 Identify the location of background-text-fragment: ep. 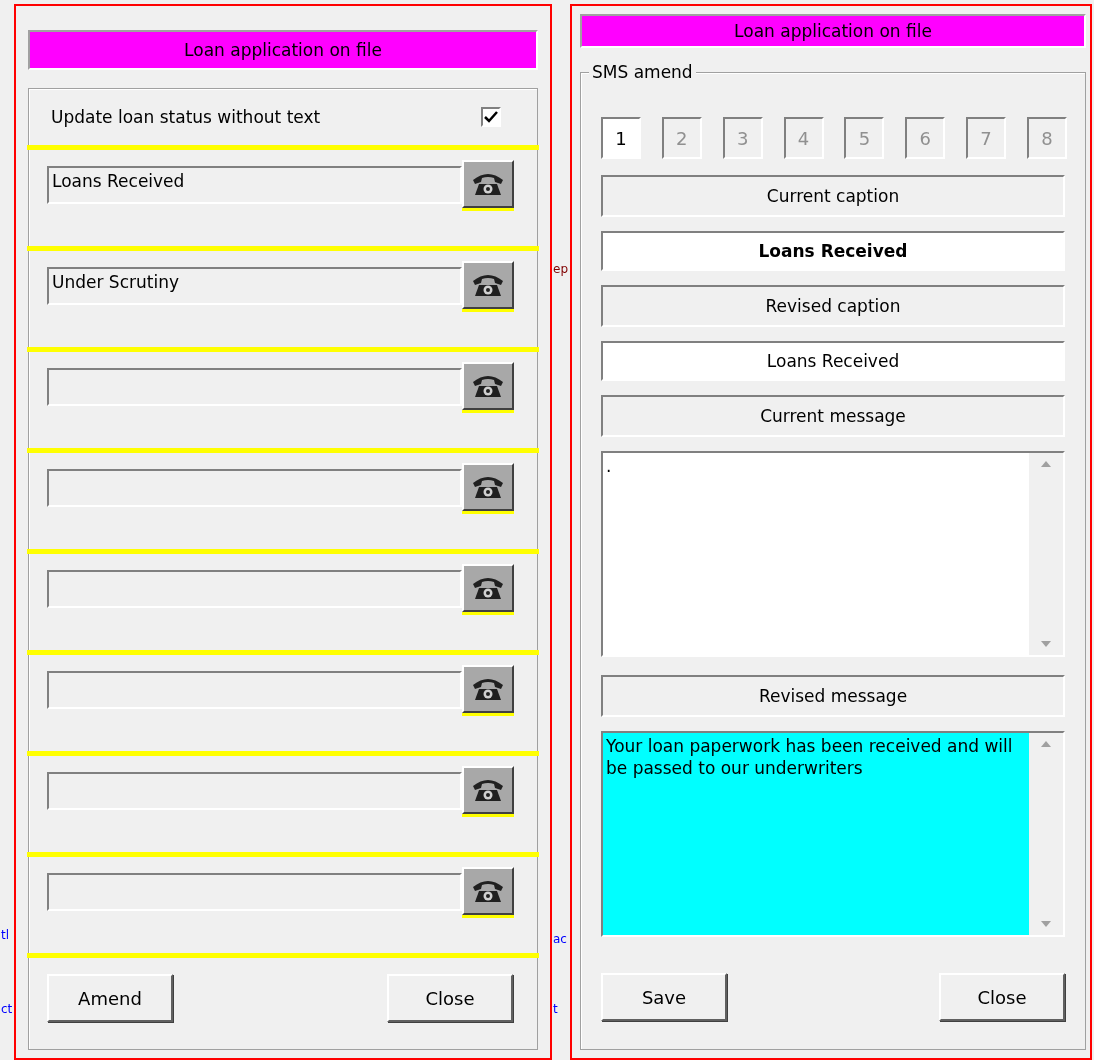
(560, 269).